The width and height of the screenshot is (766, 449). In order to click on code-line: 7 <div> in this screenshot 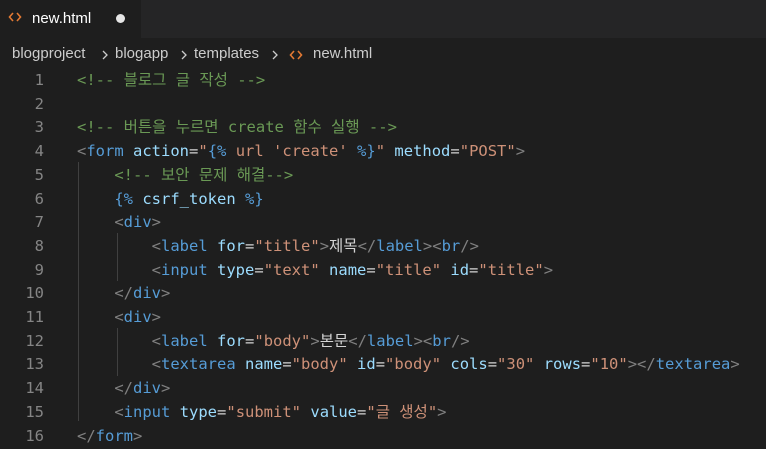, I will do `click(383, 222)`.